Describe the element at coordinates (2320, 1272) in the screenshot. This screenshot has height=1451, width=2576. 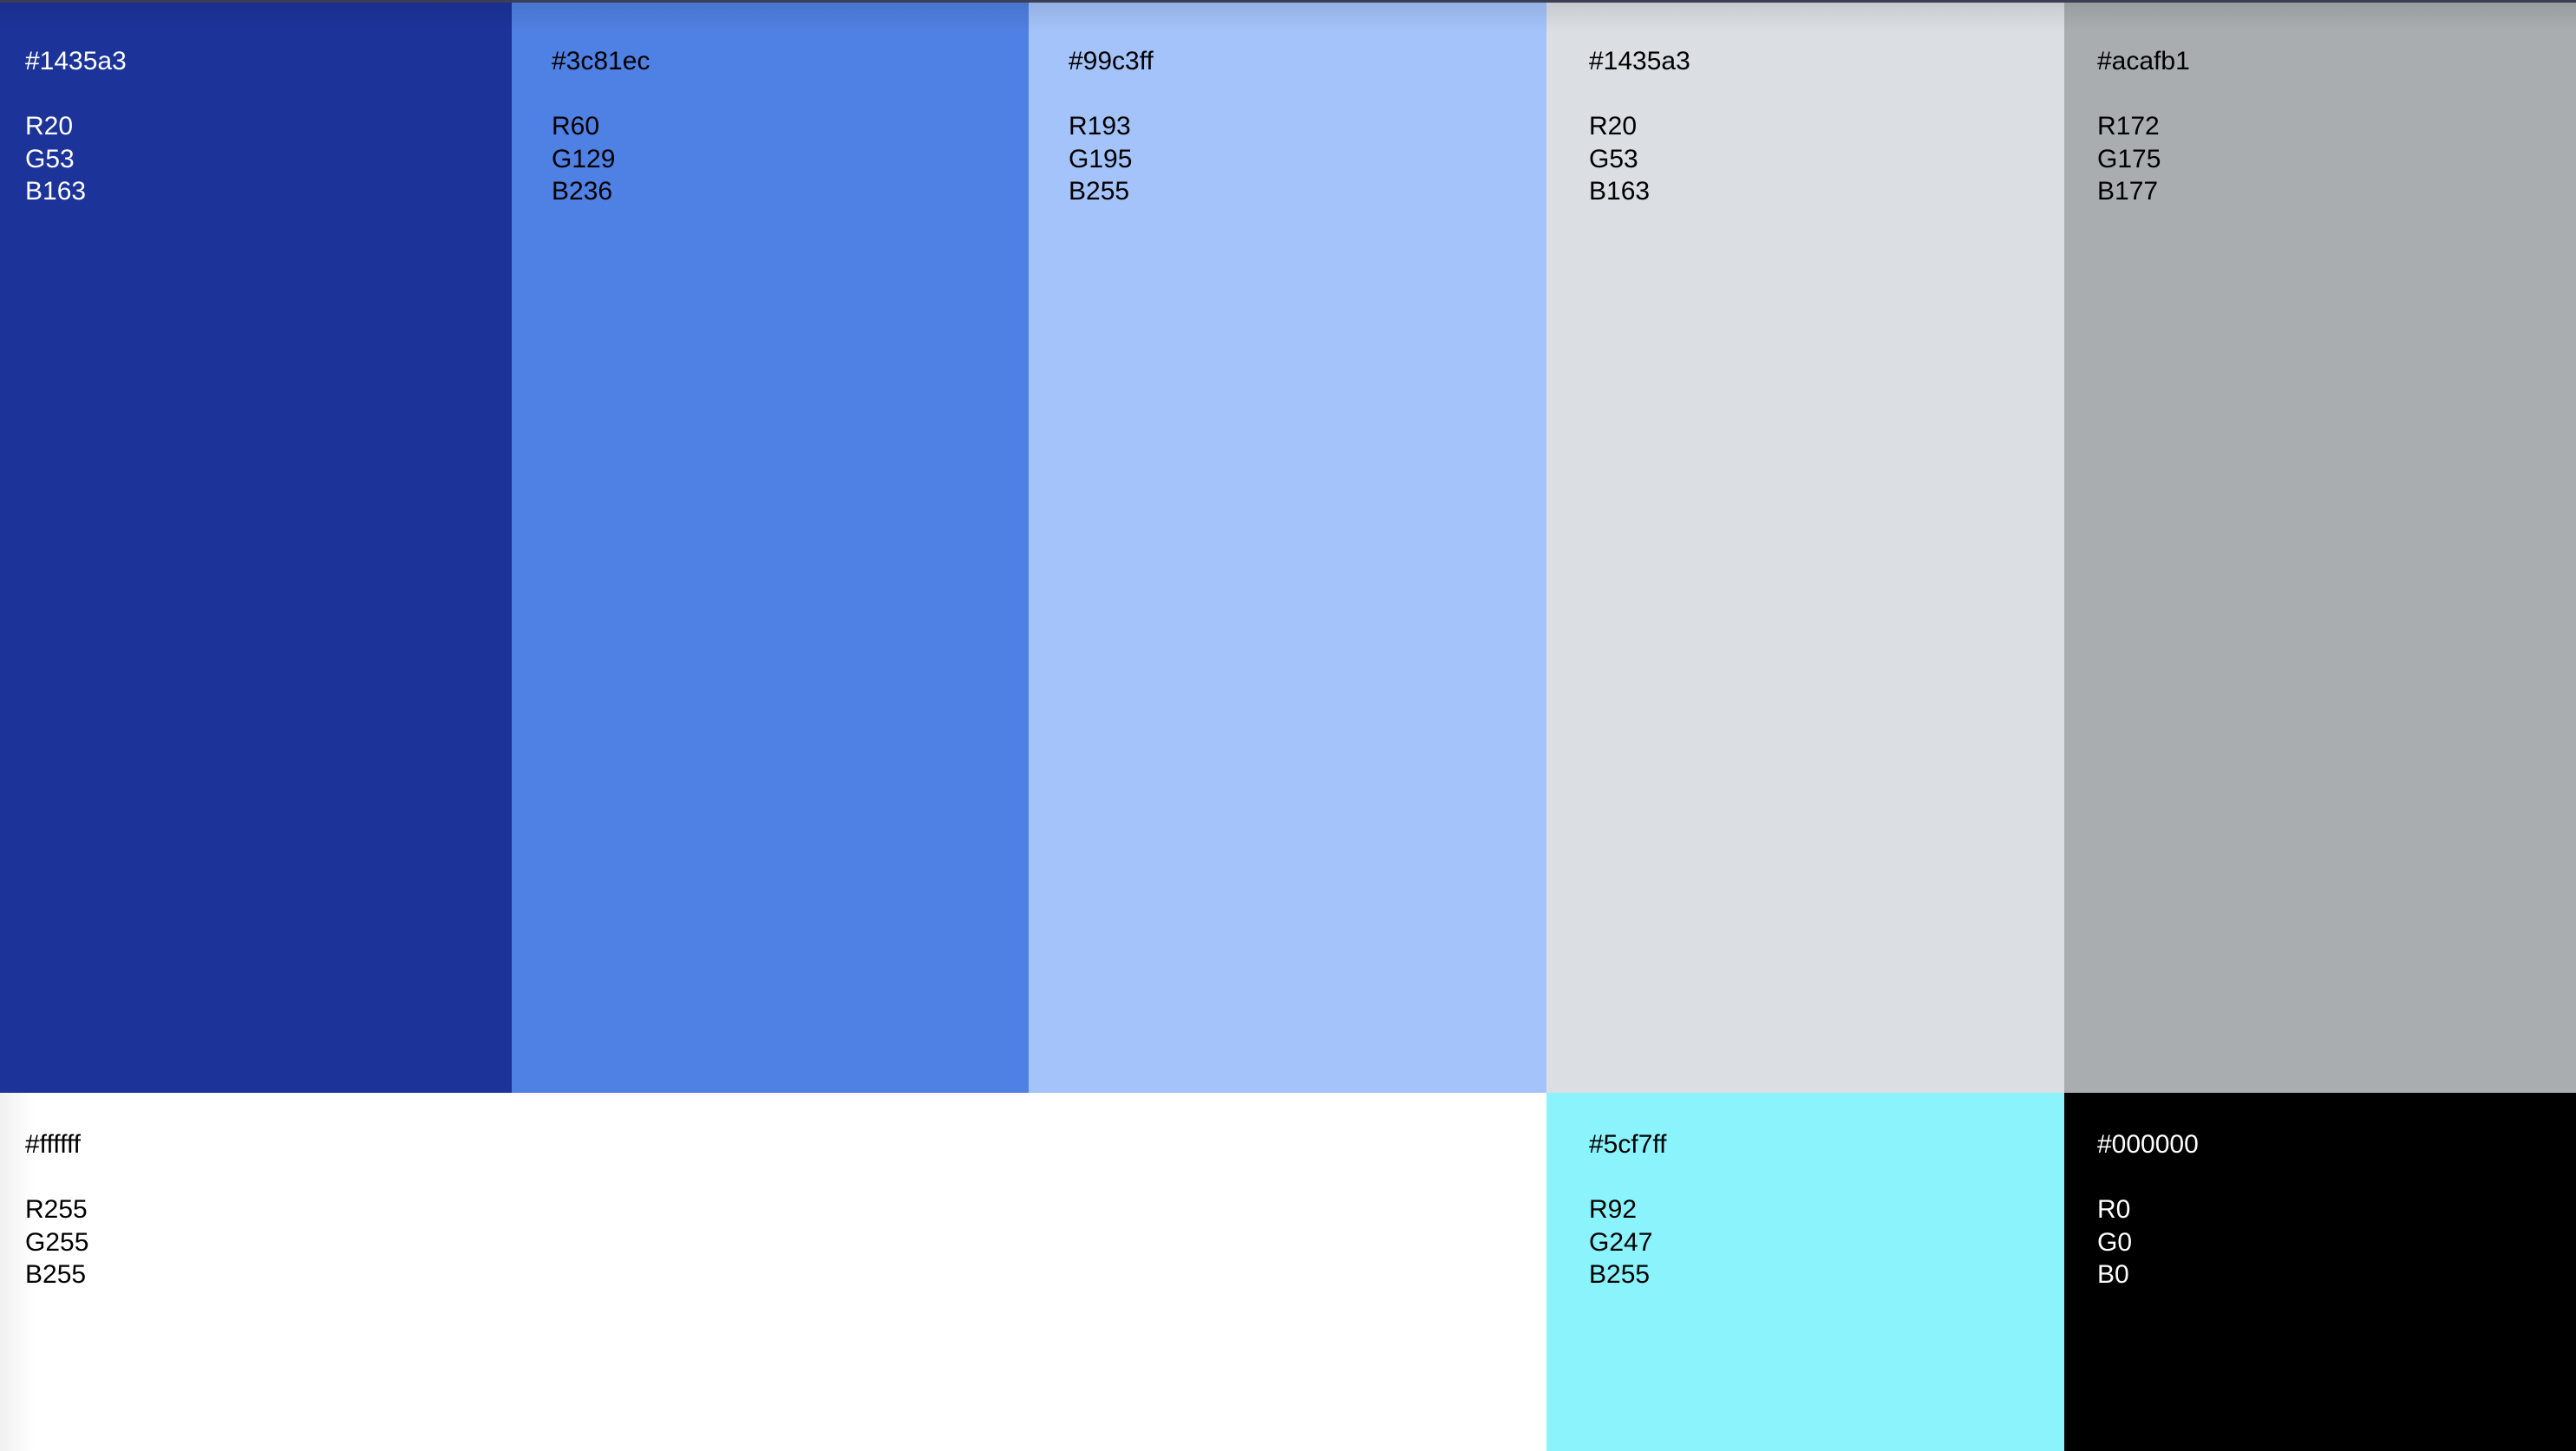
I see `color-swatch-8: #000000 R0 G0 B0` at that location.